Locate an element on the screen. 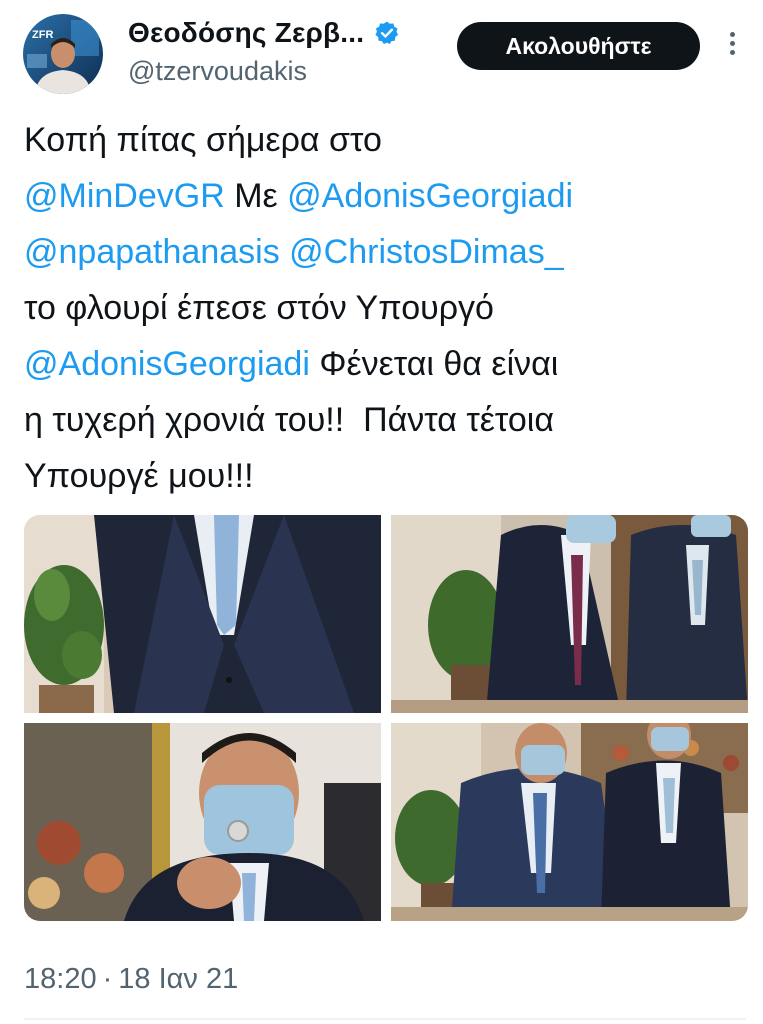  tweet-text-segment: το φλουρί έπεσε στόν Υπουργό is located at coordinates (259, 308).